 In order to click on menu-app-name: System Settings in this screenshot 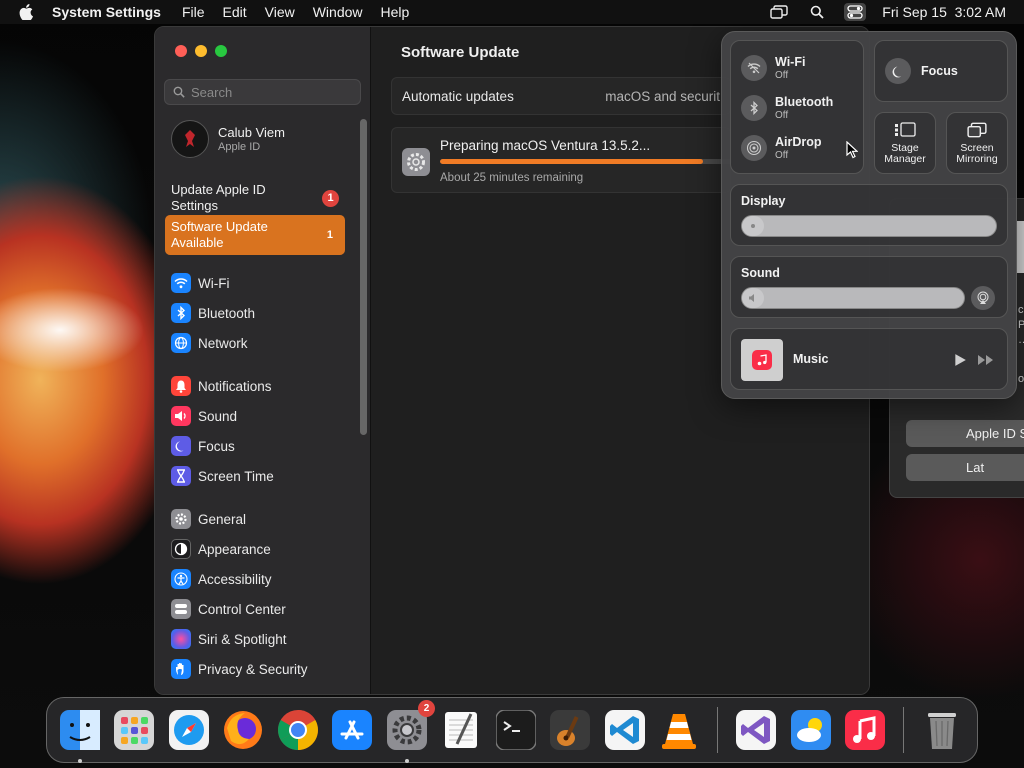, I will do `click(112, 12)`.